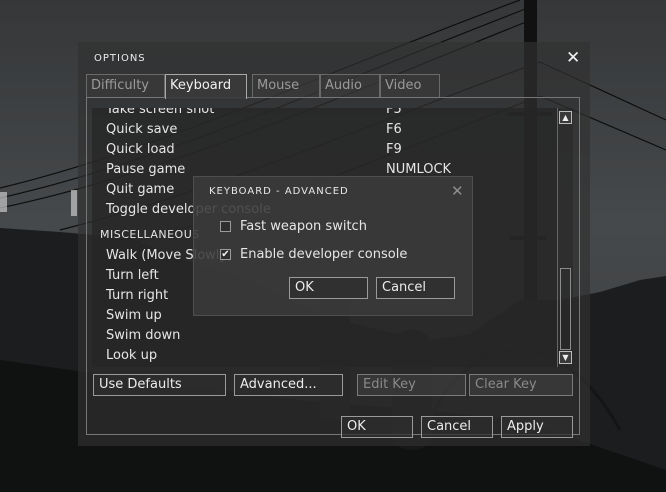  What do you see at coordinates (328, 288) in the screenshot?
I see `dialog-ok-button: OK` at bounding box center [328, 288].